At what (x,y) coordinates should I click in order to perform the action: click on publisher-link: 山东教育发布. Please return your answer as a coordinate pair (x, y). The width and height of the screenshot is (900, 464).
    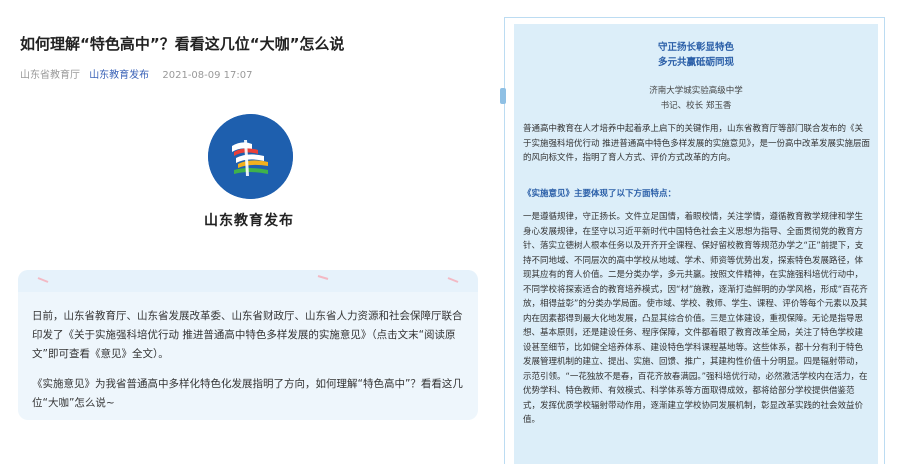
    Looking at the image, I should click on (119, 75).